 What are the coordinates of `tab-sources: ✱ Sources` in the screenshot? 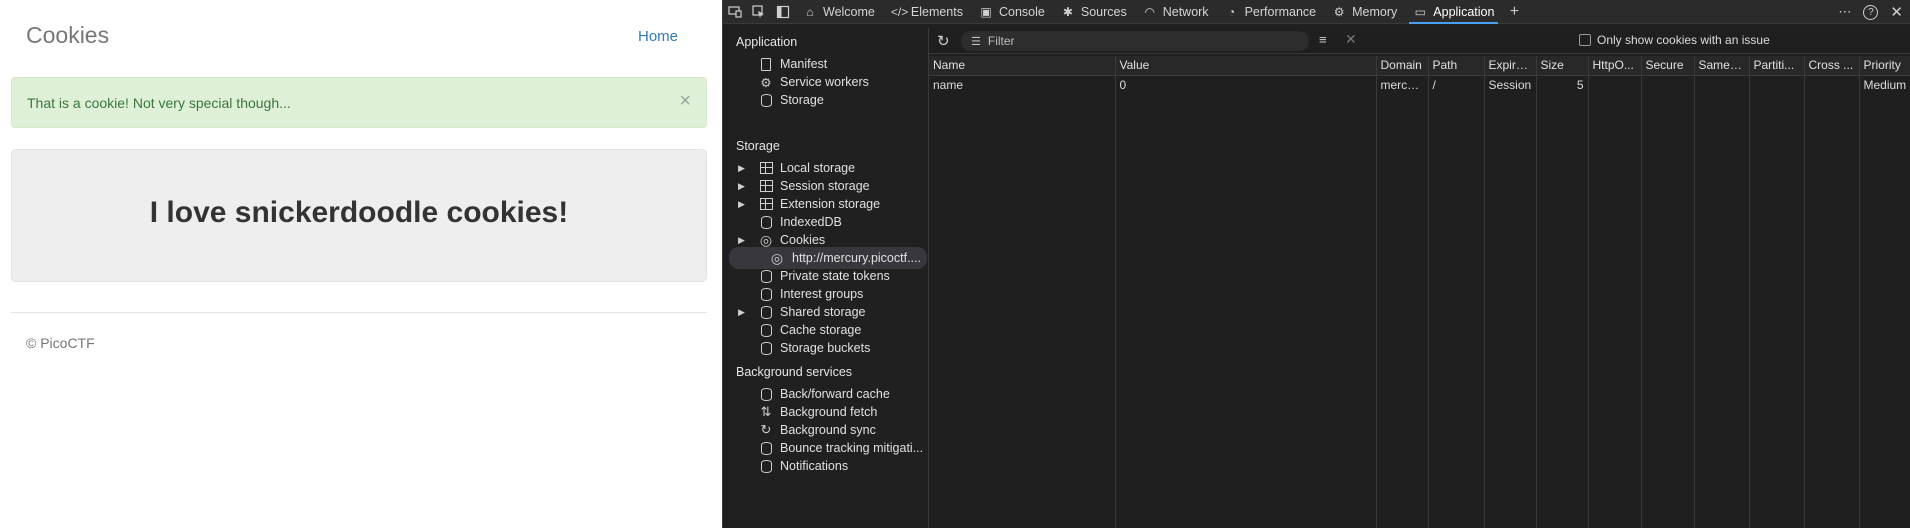 It's located at (1094, 12).